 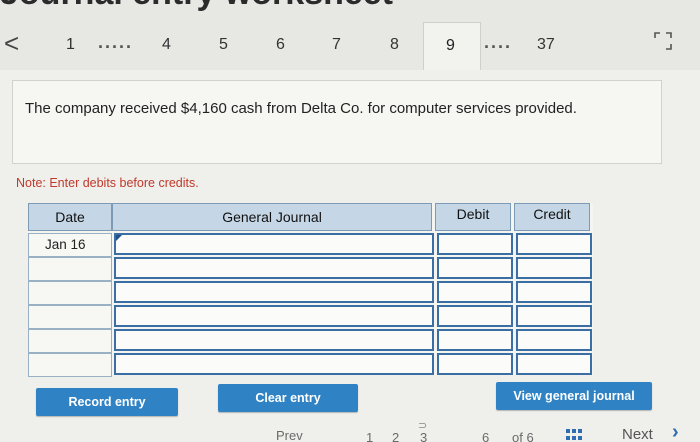 I want to click on clear-entry-button: Clear entry, so click(x=288, y=398).